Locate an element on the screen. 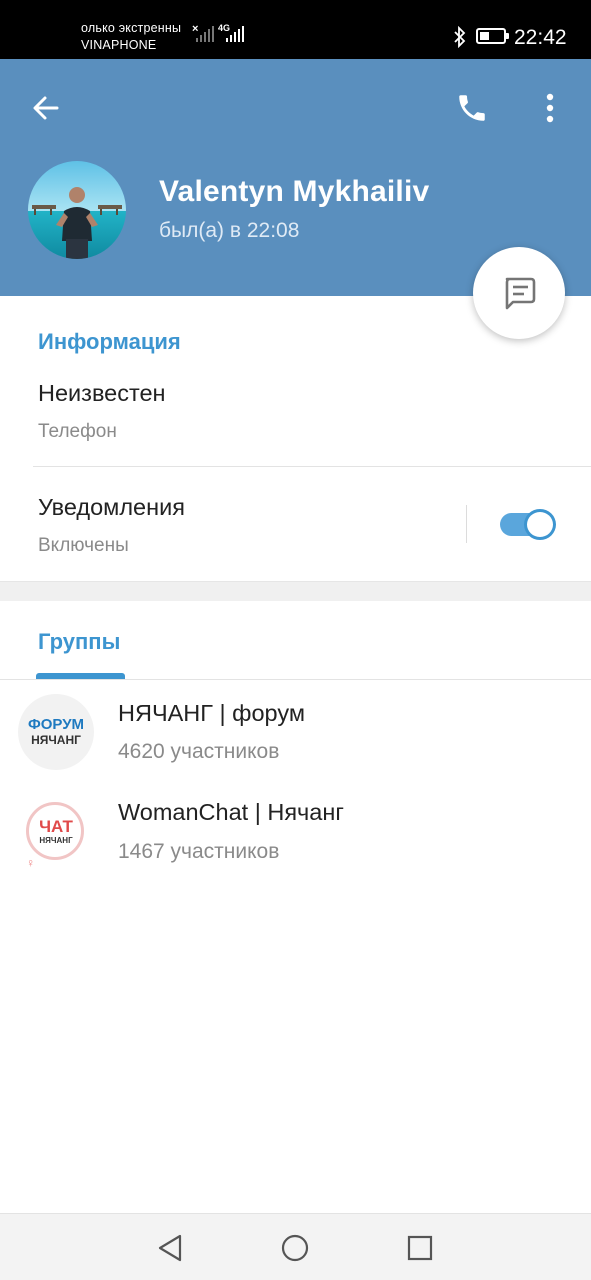  nav-recent-button is located at coordinates (420, 1248).